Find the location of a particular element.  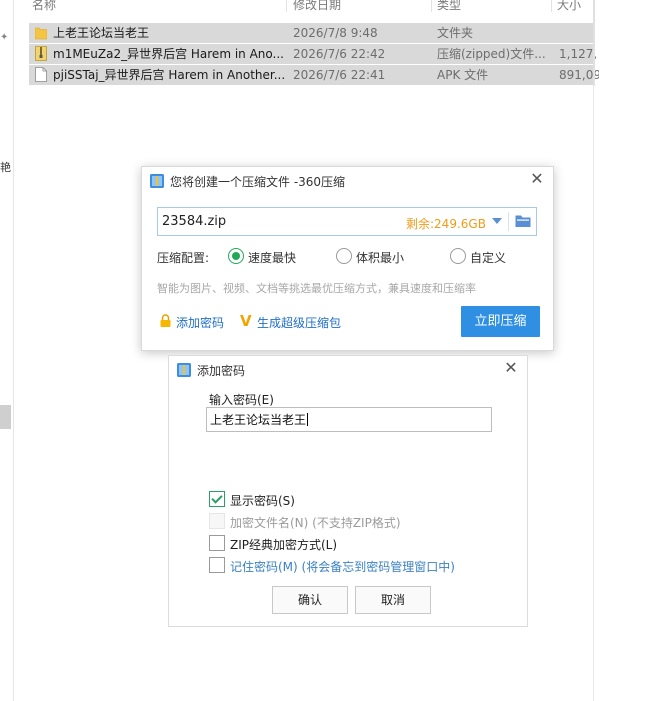

text-caret is located at coordinates (308, 419).